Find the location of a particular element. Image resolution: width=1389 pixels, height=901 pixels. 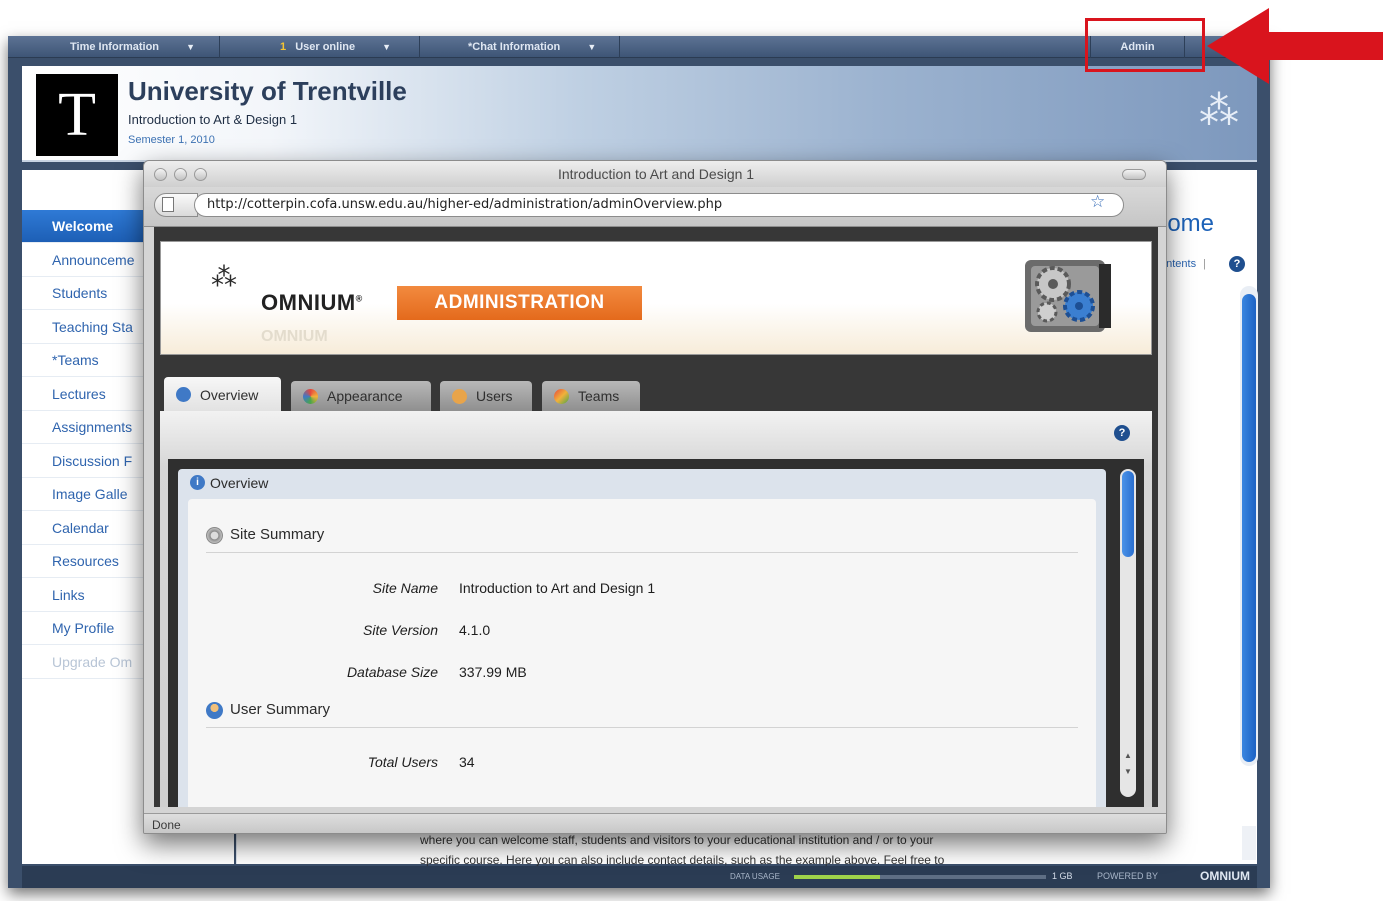

scroll-down-icon: ▼ is located at coordinates (1128, 771).